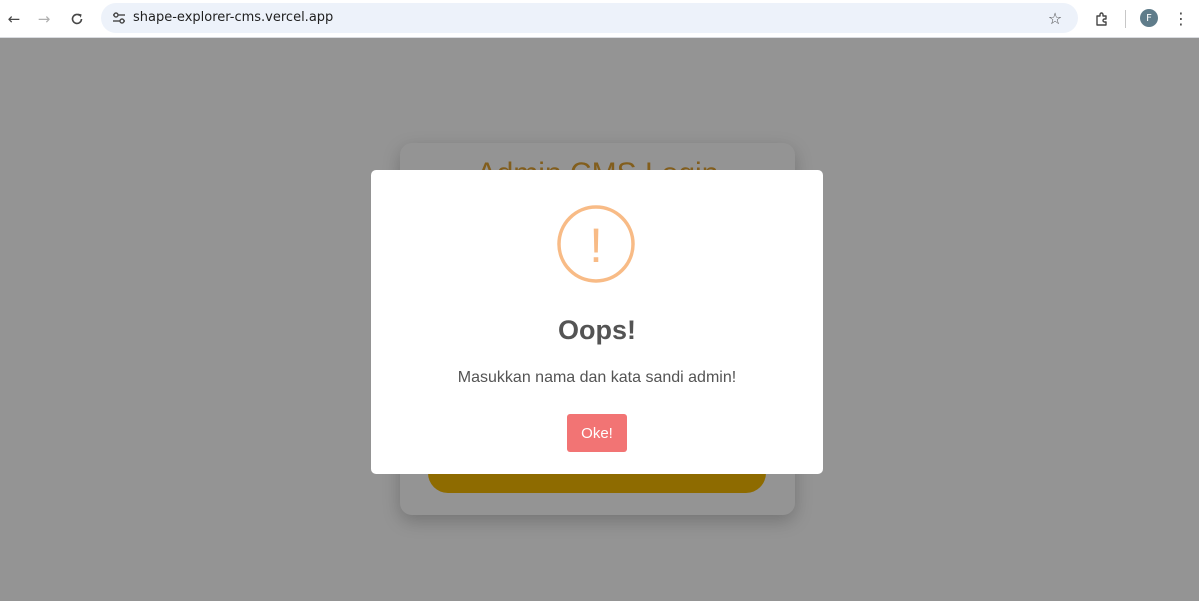  What do you see at coordinates (44, 19) in the screenshot?
I see `forward-icon: →` at bounding box center [44, 19].